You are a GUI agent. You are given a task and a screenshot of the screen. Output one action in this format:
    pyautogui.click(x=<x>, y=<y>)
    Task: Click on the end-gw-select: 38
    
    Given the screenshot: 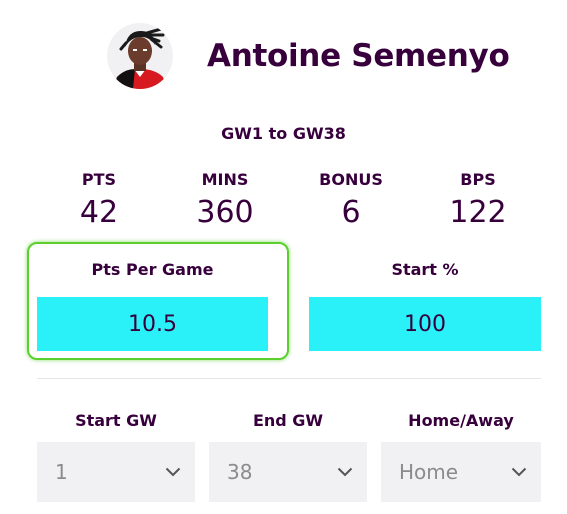 What is the action you would take?
    pyautogui.click(x=288, y=472)
    